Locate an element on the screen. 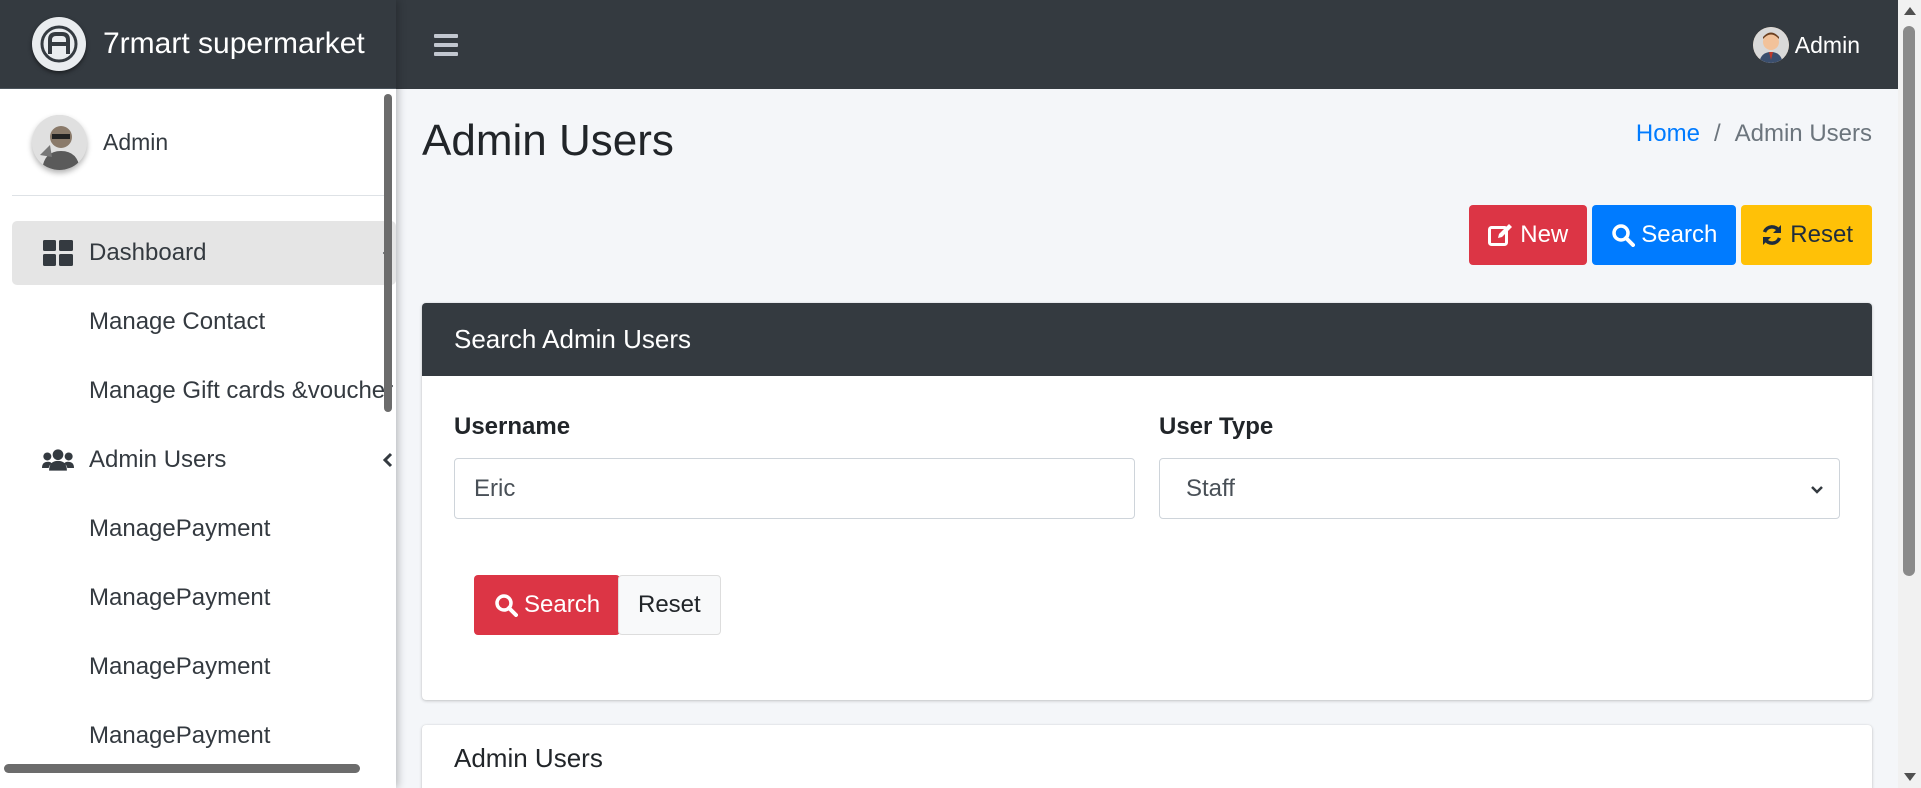  search-button: Search is located at coordinates (1664, 235).